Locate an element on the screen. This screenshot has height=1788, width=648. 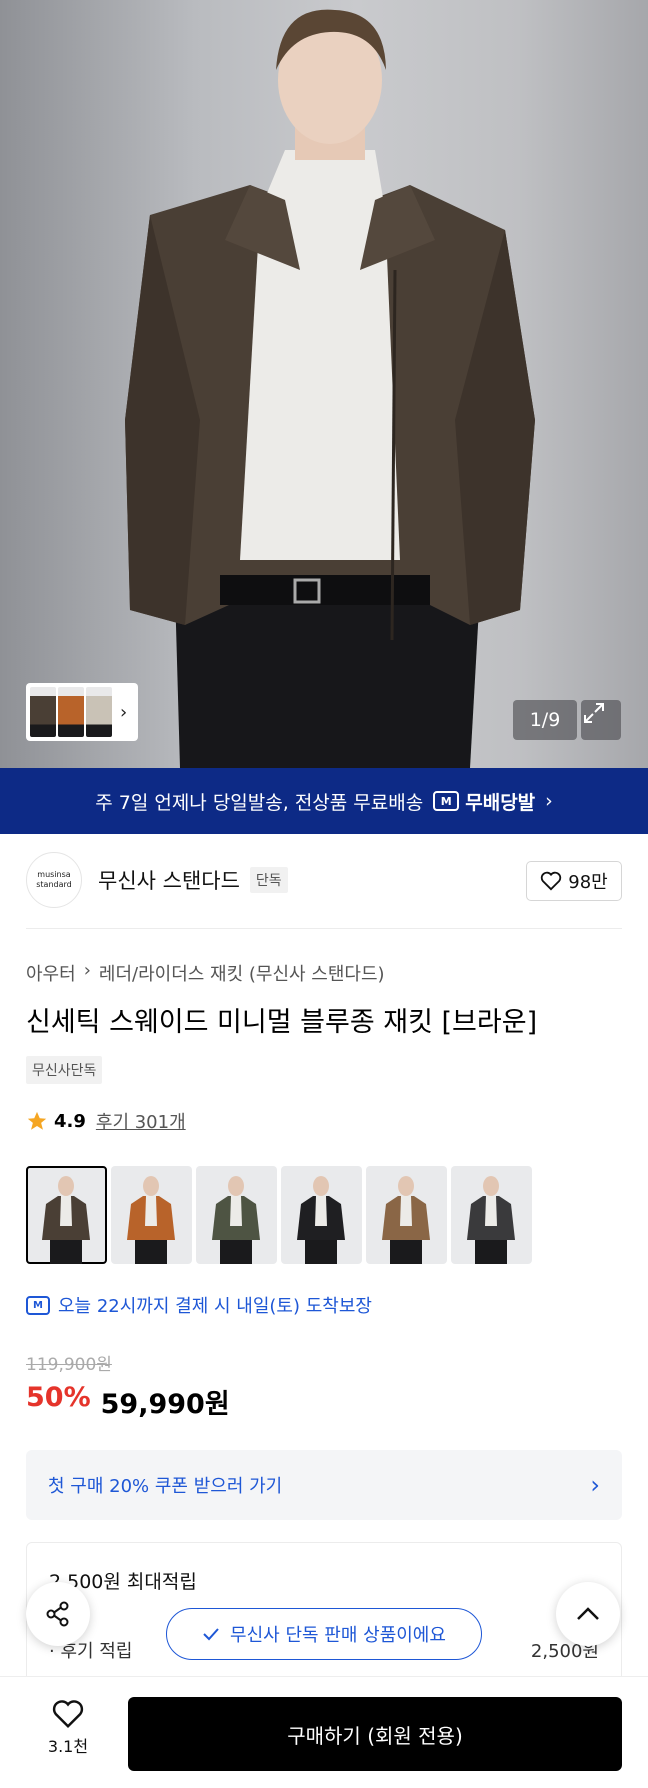
price-row: 50% 59,990원 is located at coordinates (128, 1401).